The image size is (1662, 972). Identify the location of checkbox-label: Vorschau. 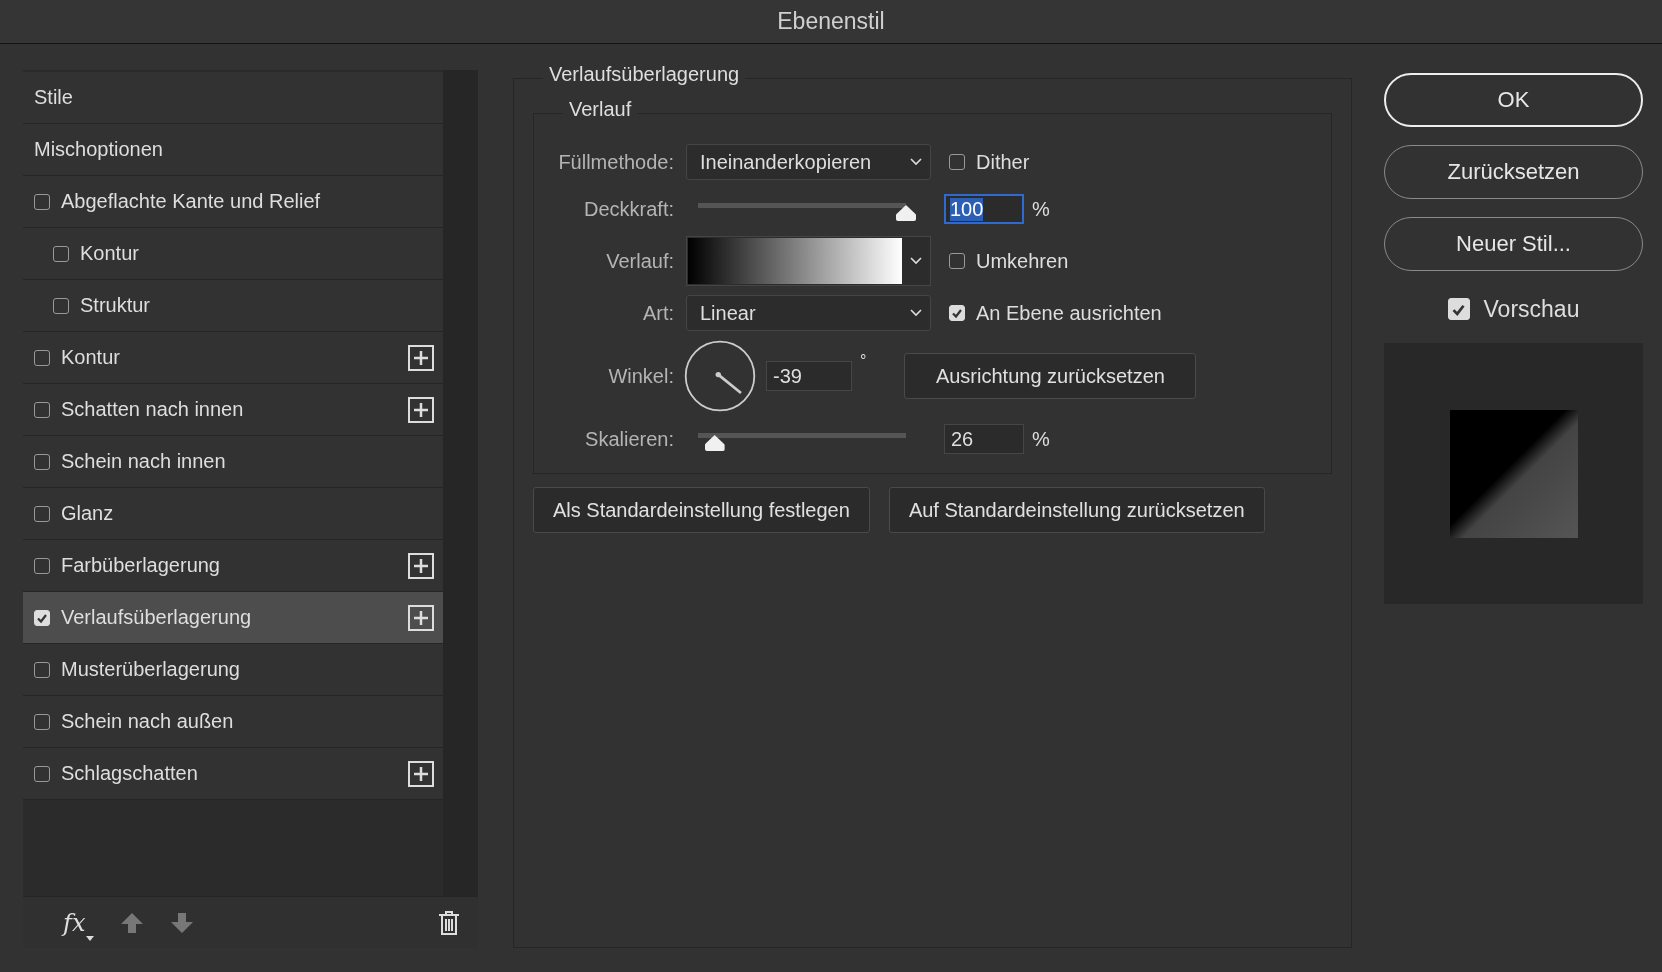
(1531, 309).